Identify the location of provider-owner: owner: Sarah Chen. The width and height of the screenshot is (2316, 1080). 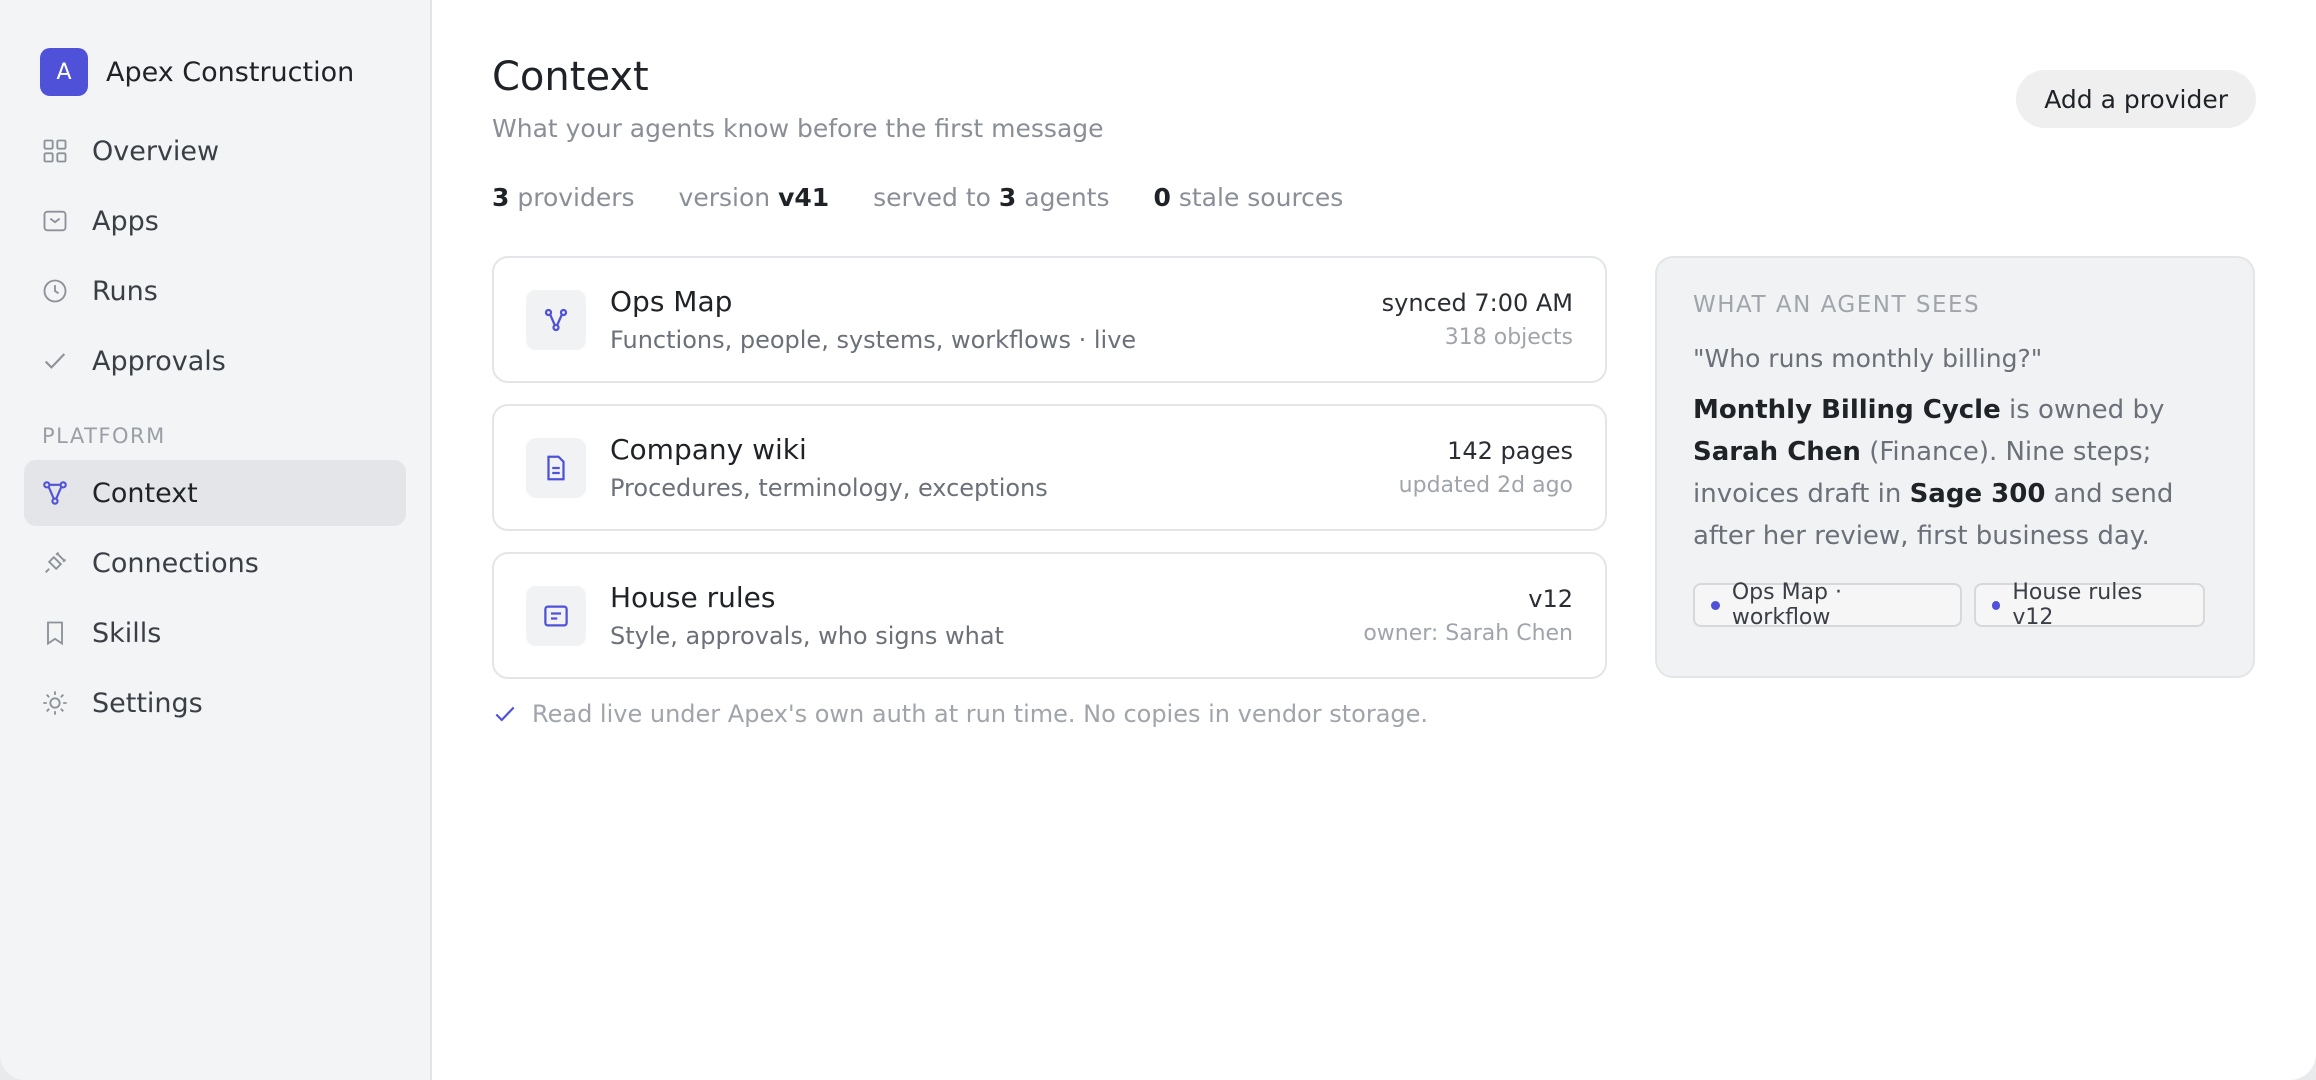
(1468, 633).